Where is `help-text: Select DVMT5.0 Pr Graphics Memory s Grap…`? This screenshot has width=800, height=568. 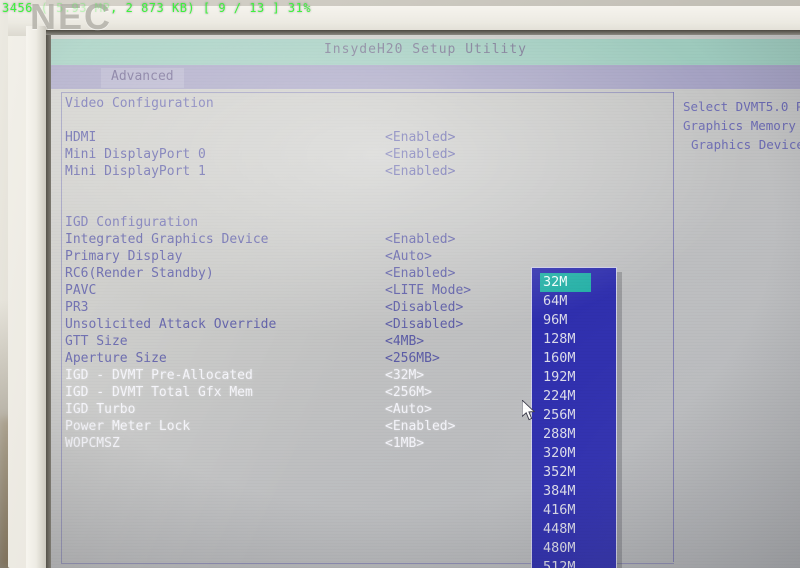
help-text: Select DVMT5.0 Pr Graphics Memory s Grap… is located at coordinates (741, 125).